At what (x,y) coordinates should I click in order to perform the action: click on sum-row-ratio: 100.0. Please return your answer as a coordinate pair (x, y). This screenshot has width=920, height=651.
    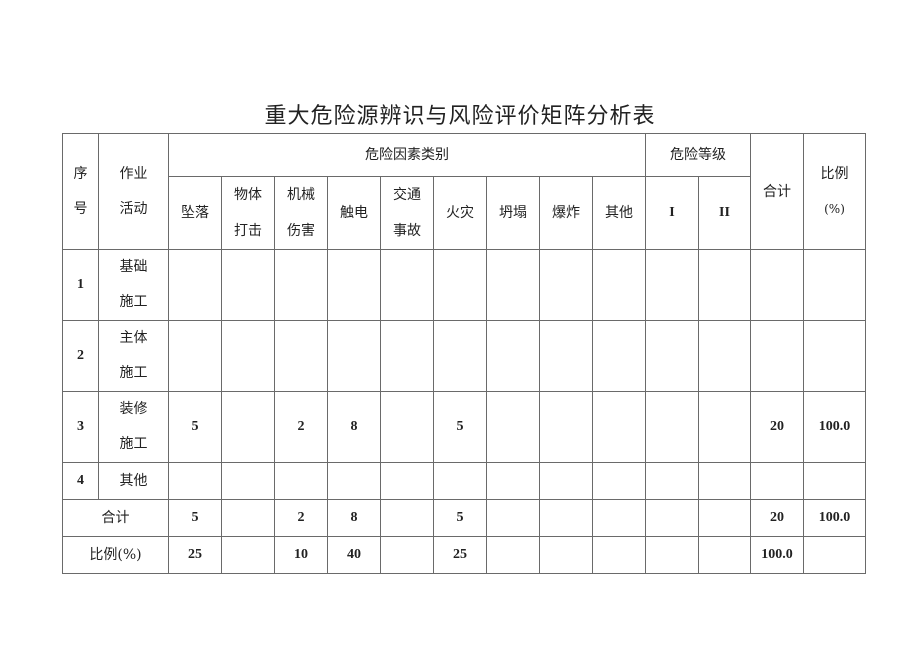
    Looking at the image, I should click on (834, 518).